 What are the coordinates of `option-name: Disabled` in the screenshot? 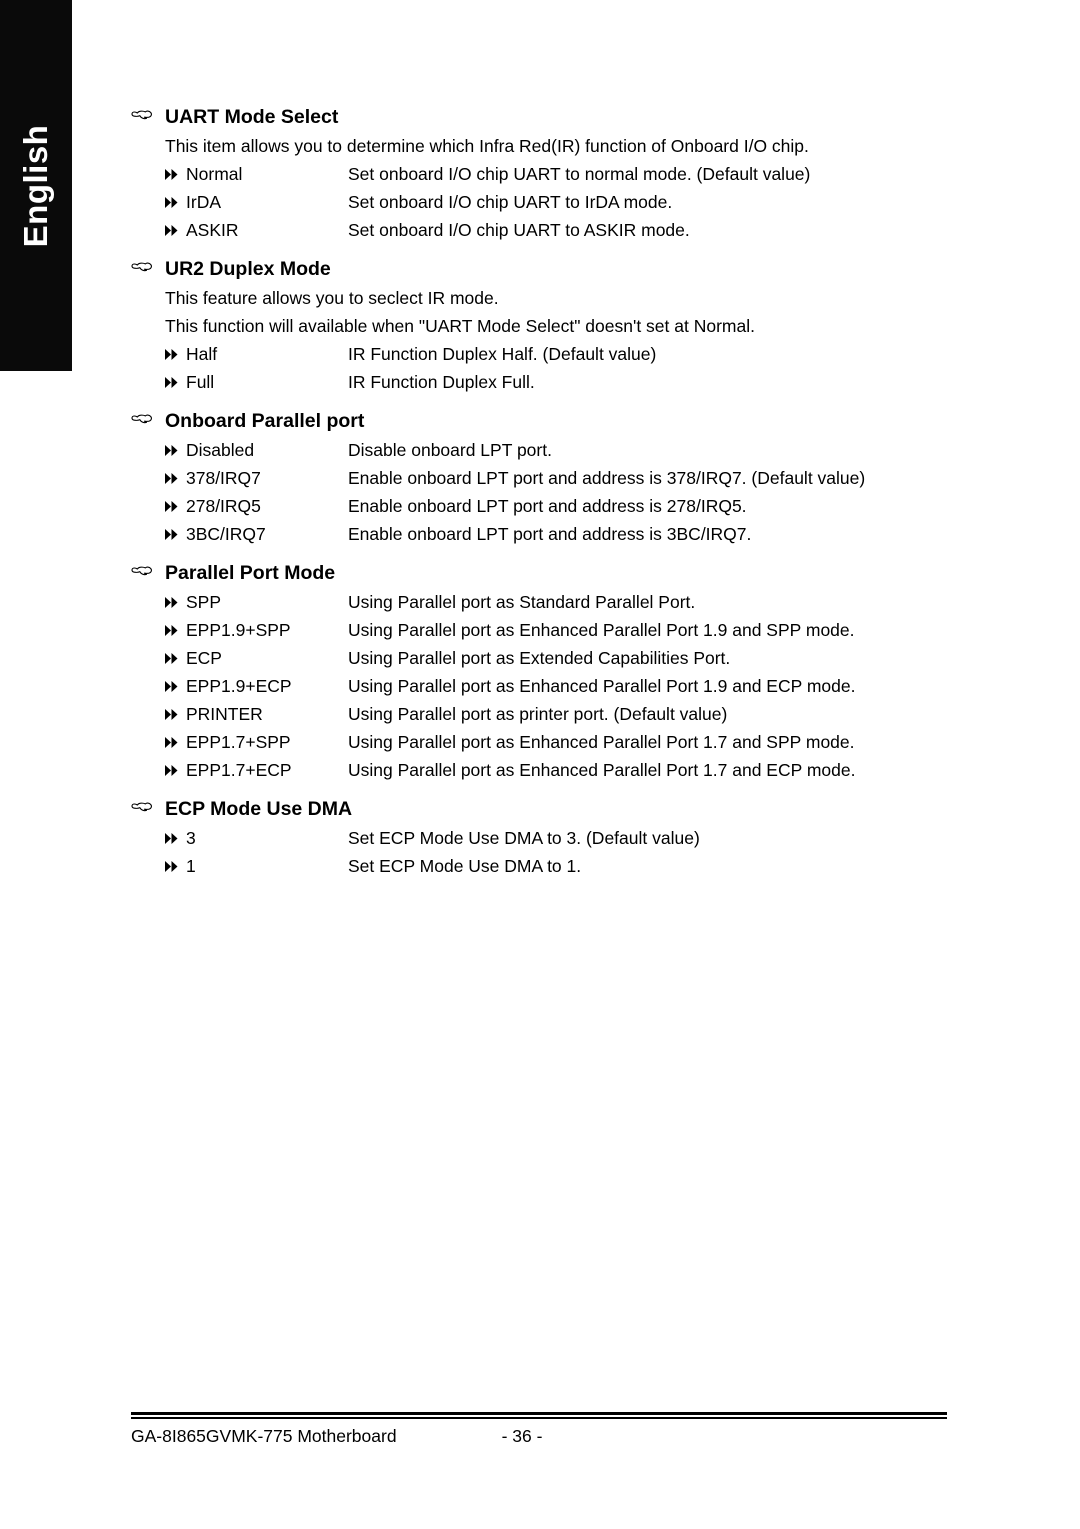 It's located at (220, 450).